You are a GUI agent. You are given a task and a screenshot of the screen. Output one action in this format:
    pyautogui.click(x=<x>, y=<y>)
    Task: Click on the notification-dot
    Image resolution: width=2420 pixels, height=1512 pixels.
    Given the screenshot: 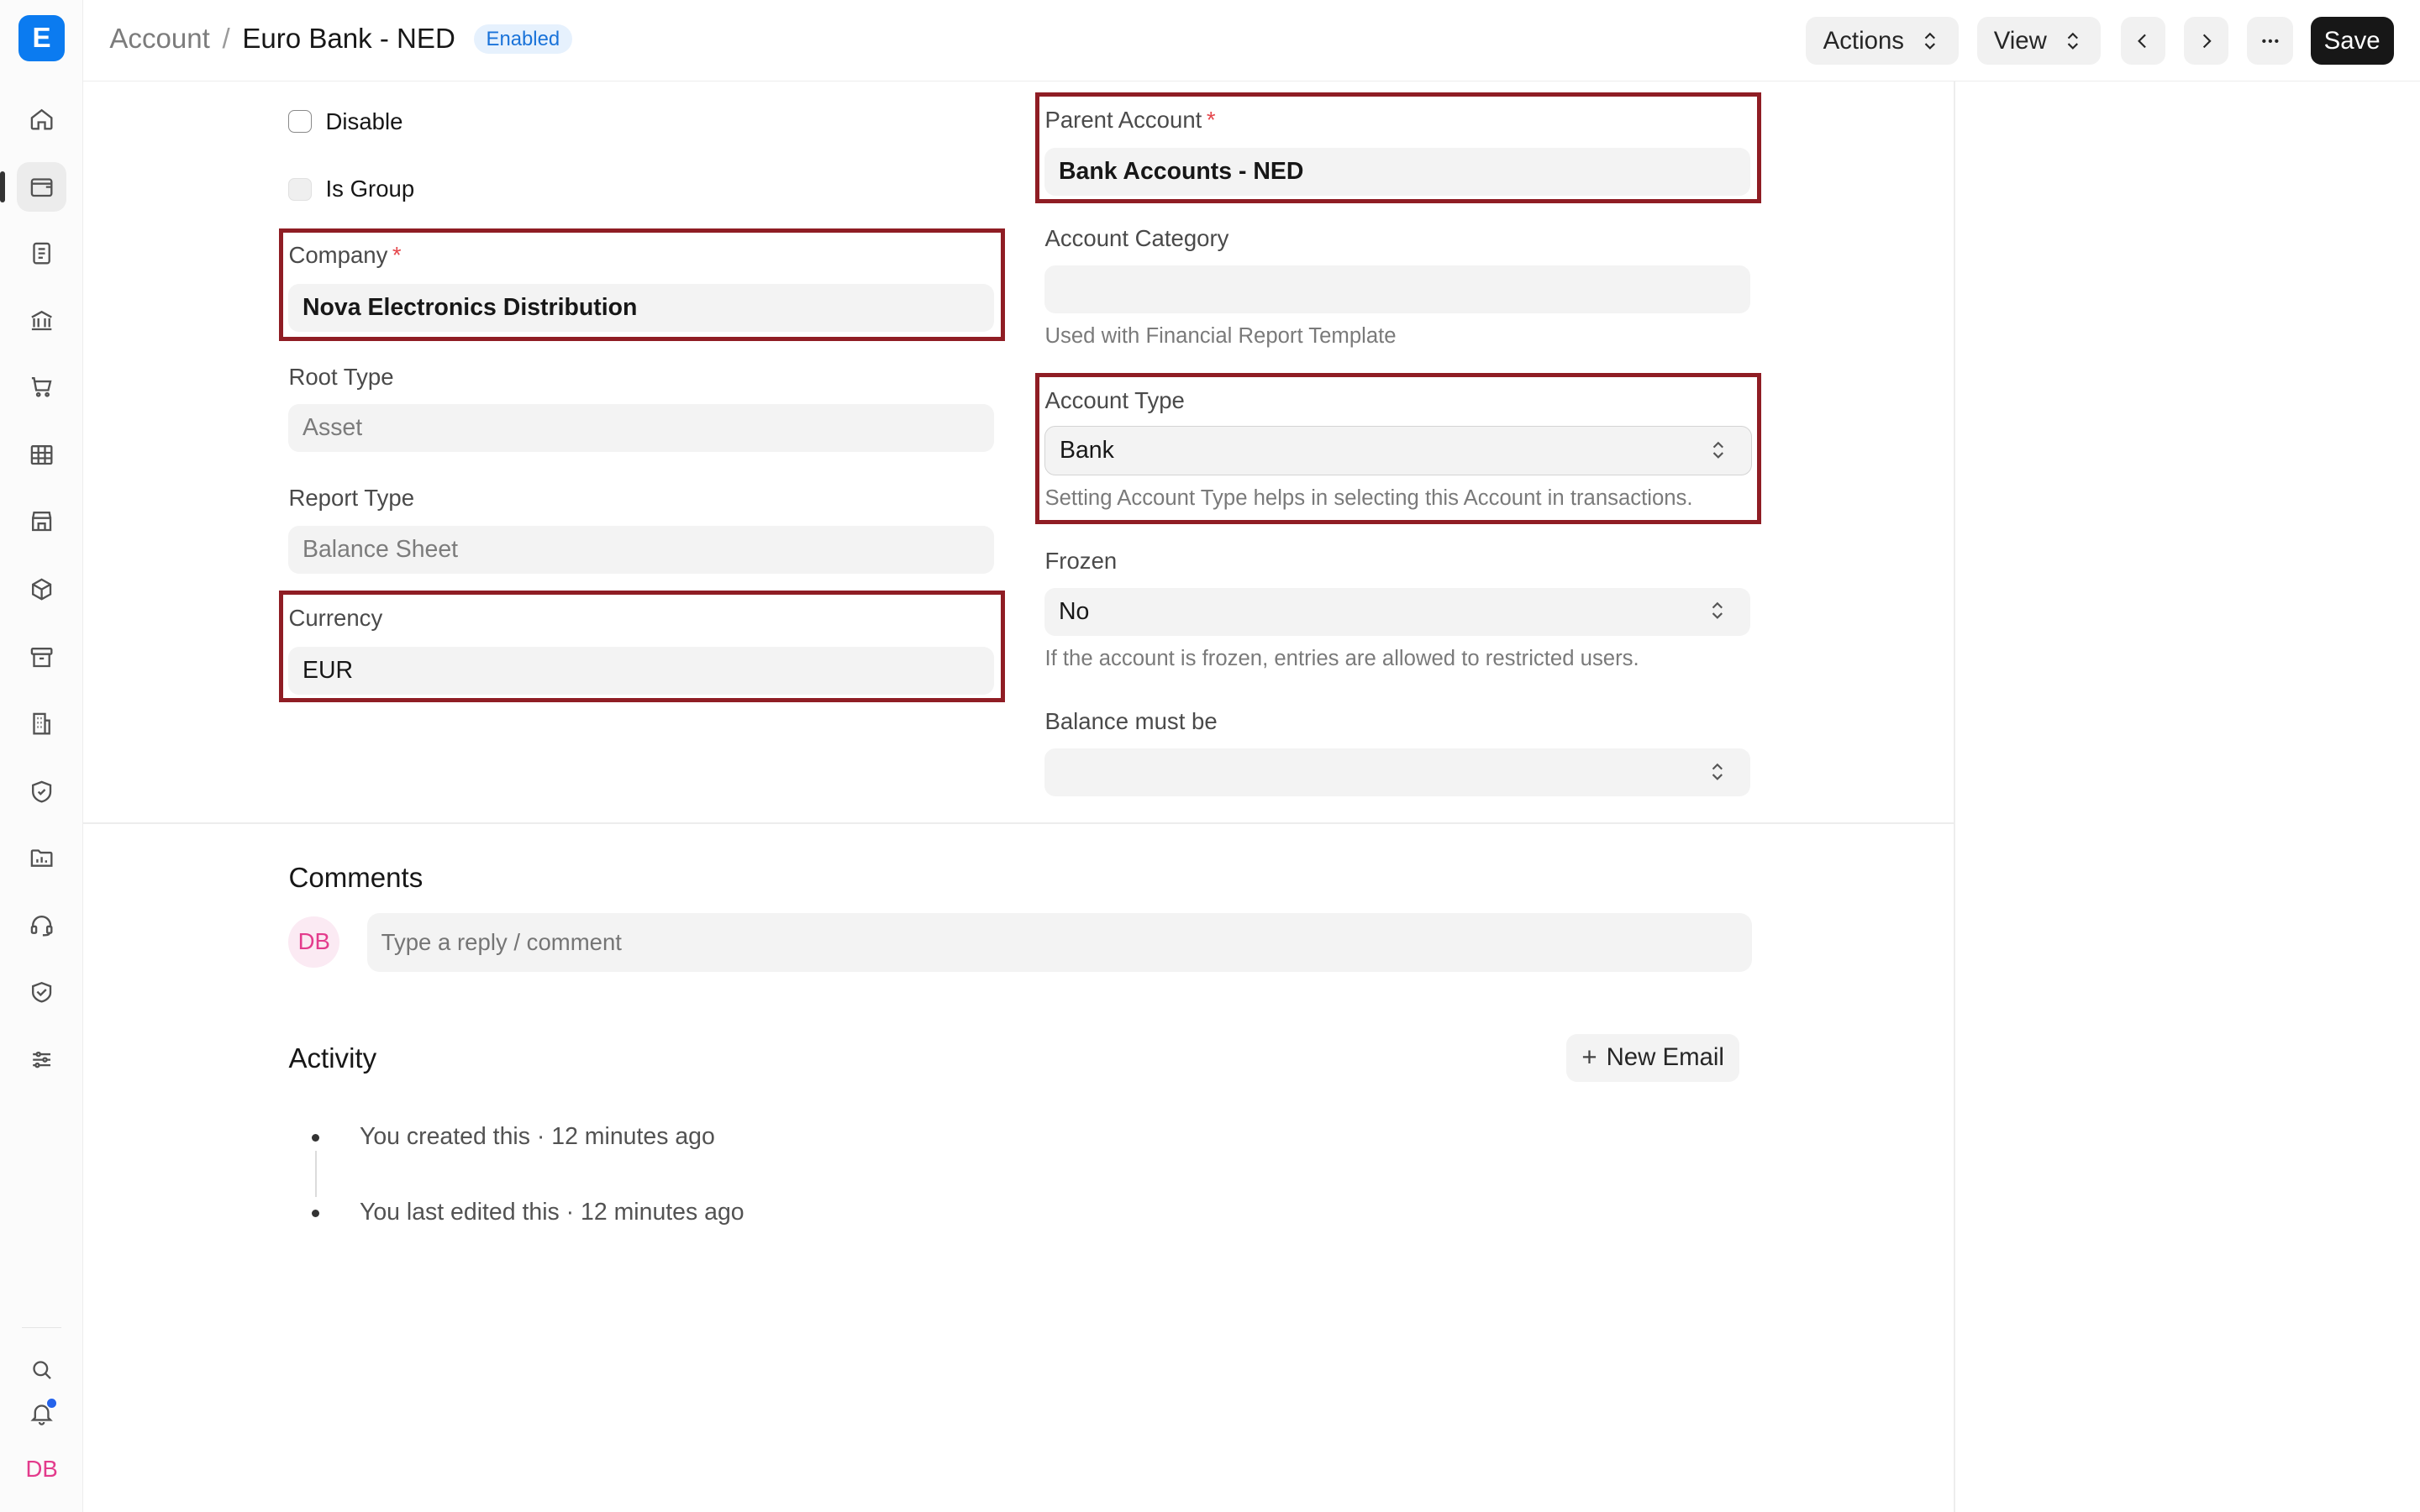 What is the action you would take?
    pyautogui.click(x=52, y=1403)
    